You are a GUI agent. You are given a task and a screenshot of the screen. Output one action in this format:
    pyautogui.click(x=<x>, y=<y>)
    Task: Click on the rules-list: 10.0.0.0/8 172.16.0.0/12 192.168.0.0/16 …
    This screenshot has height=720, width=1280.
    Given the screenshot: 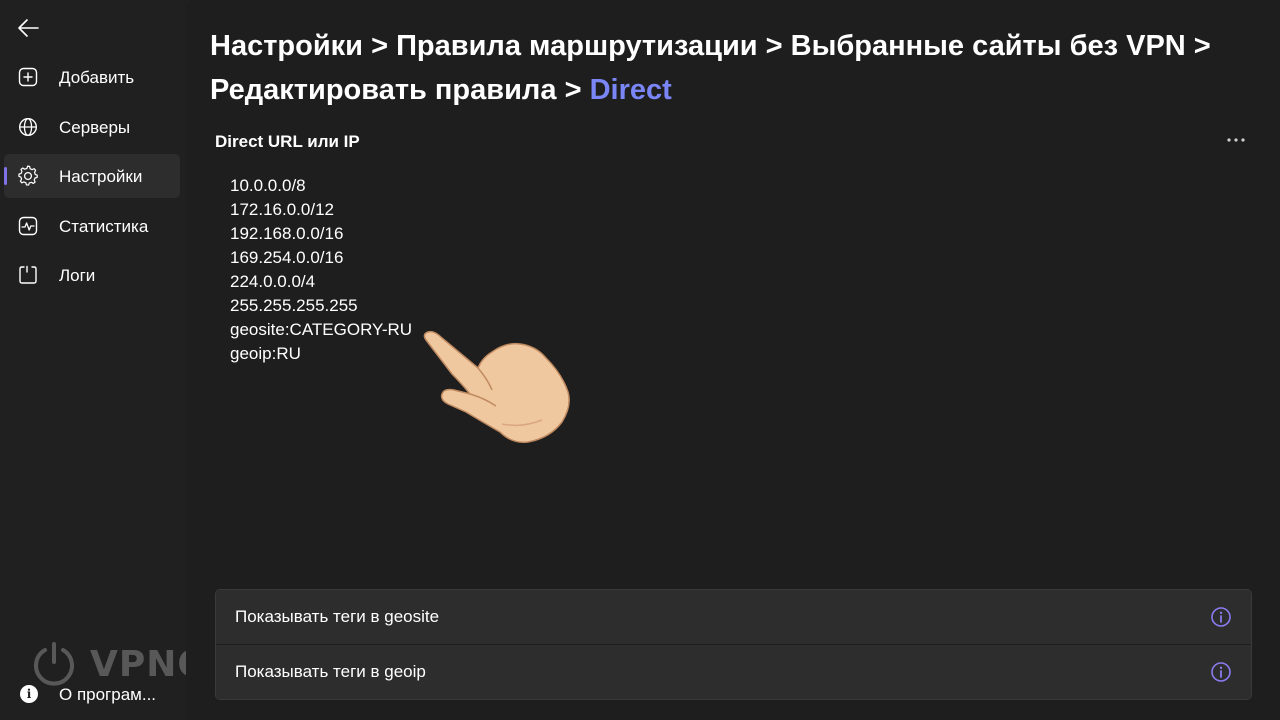 What is the action you would take?
    pyautogui.click(x=321, y=270)
    